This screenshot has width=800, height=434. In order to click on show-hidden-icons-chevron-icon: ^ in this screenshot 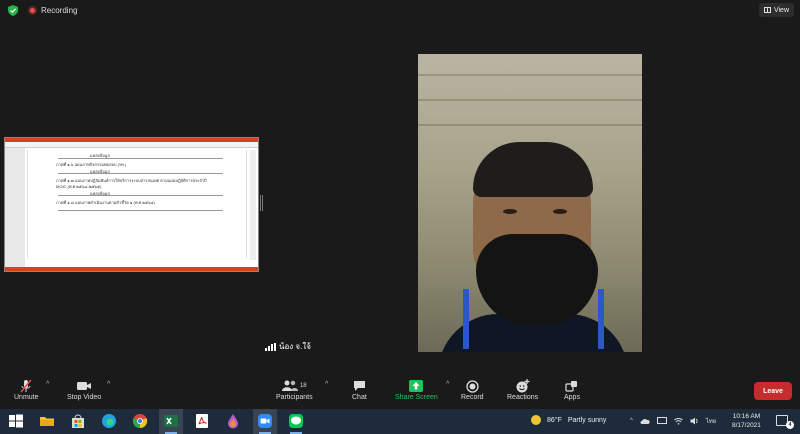, I will do `click(631, 421)`.